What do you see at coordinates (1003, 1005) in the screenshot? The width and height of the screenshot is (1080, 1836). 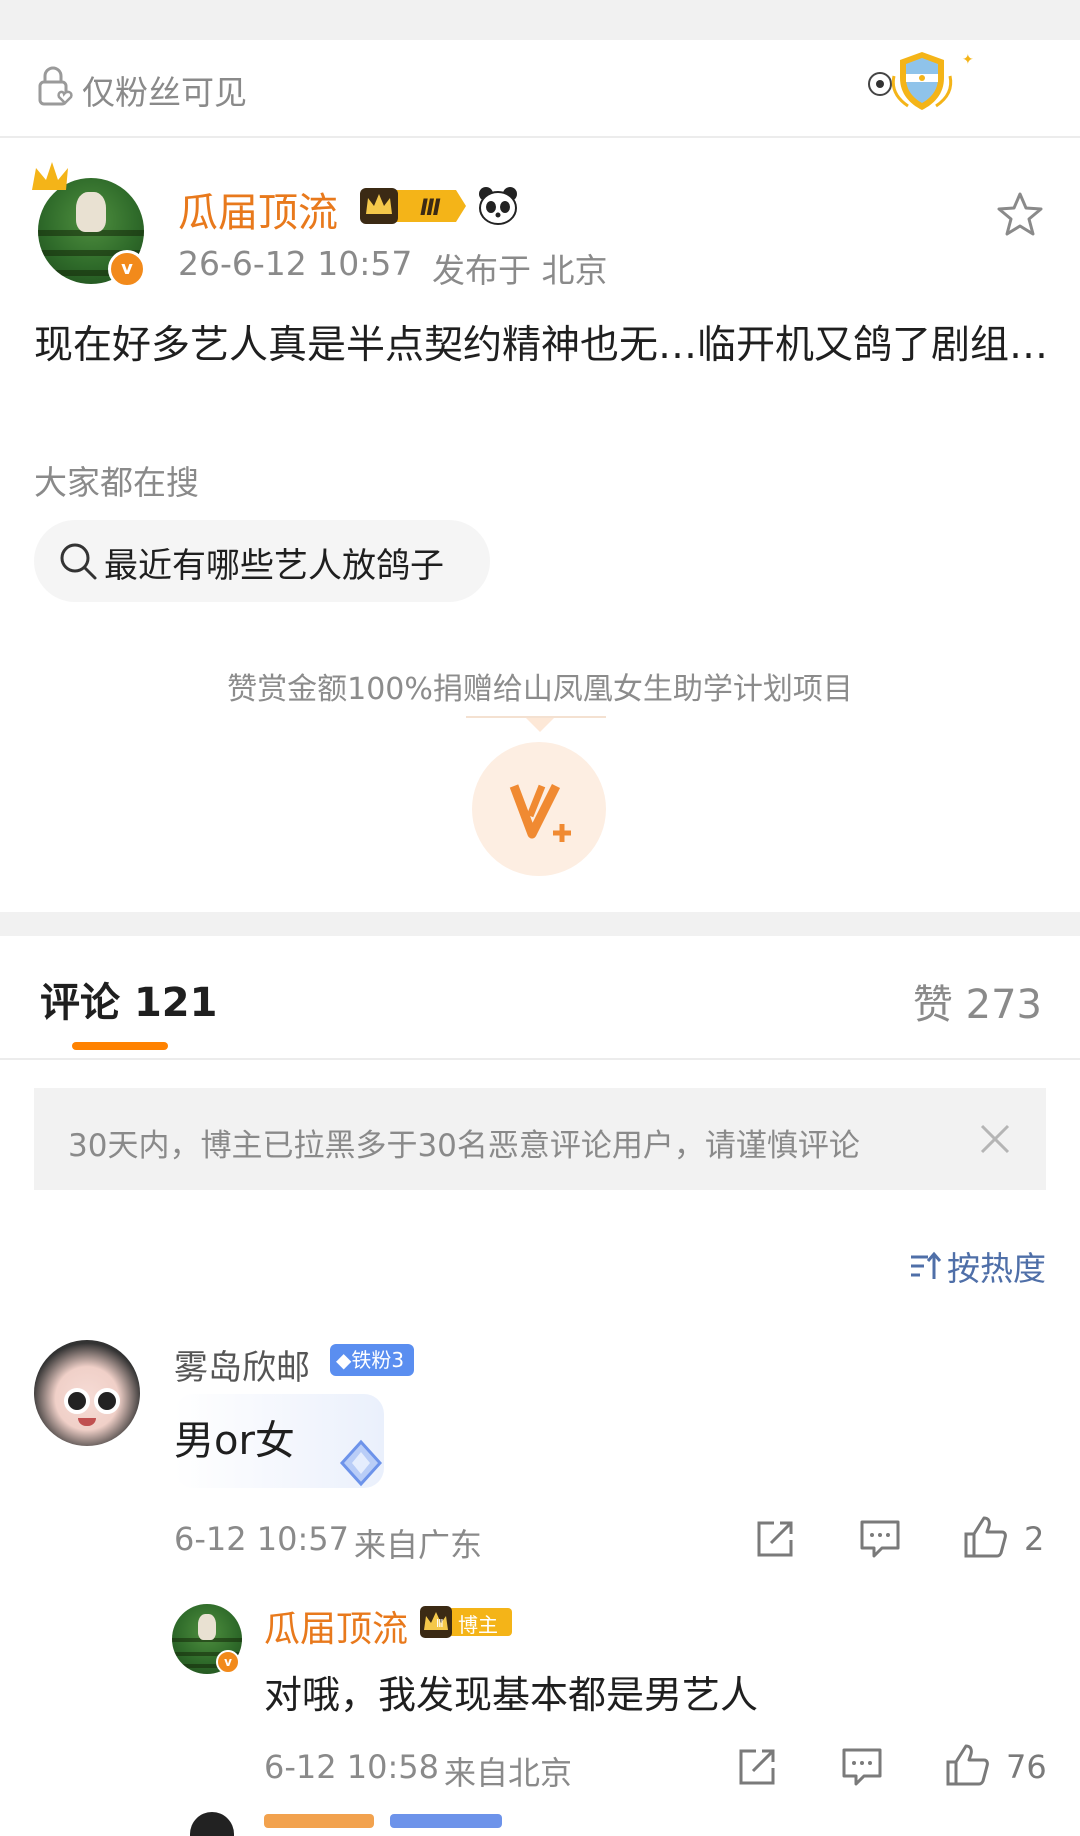 I see `tab-likes-count: 273` at bounding box center [1003, 1005].